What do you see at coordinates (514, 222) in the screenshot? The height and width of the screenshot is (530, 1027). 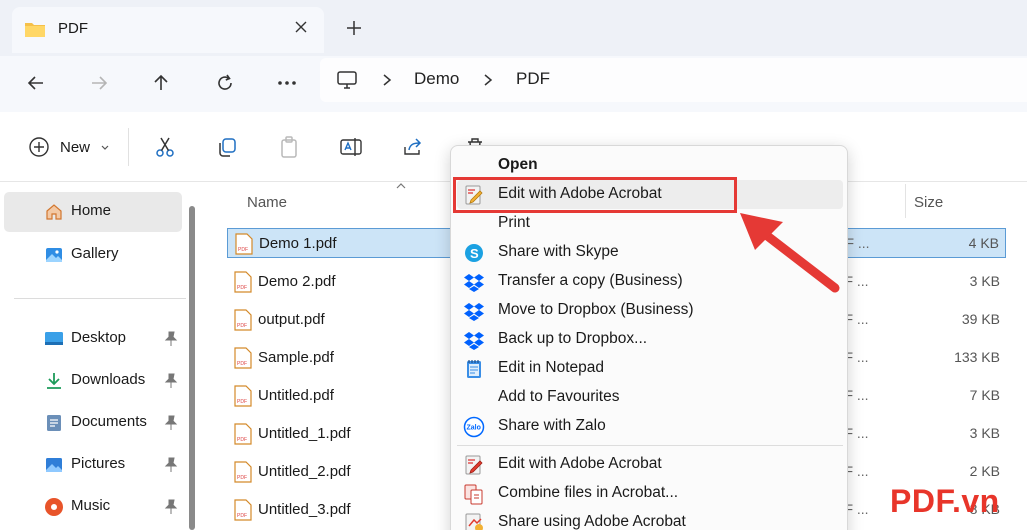 I see `menu-item-label: Print` at bounding box center [514, 222].